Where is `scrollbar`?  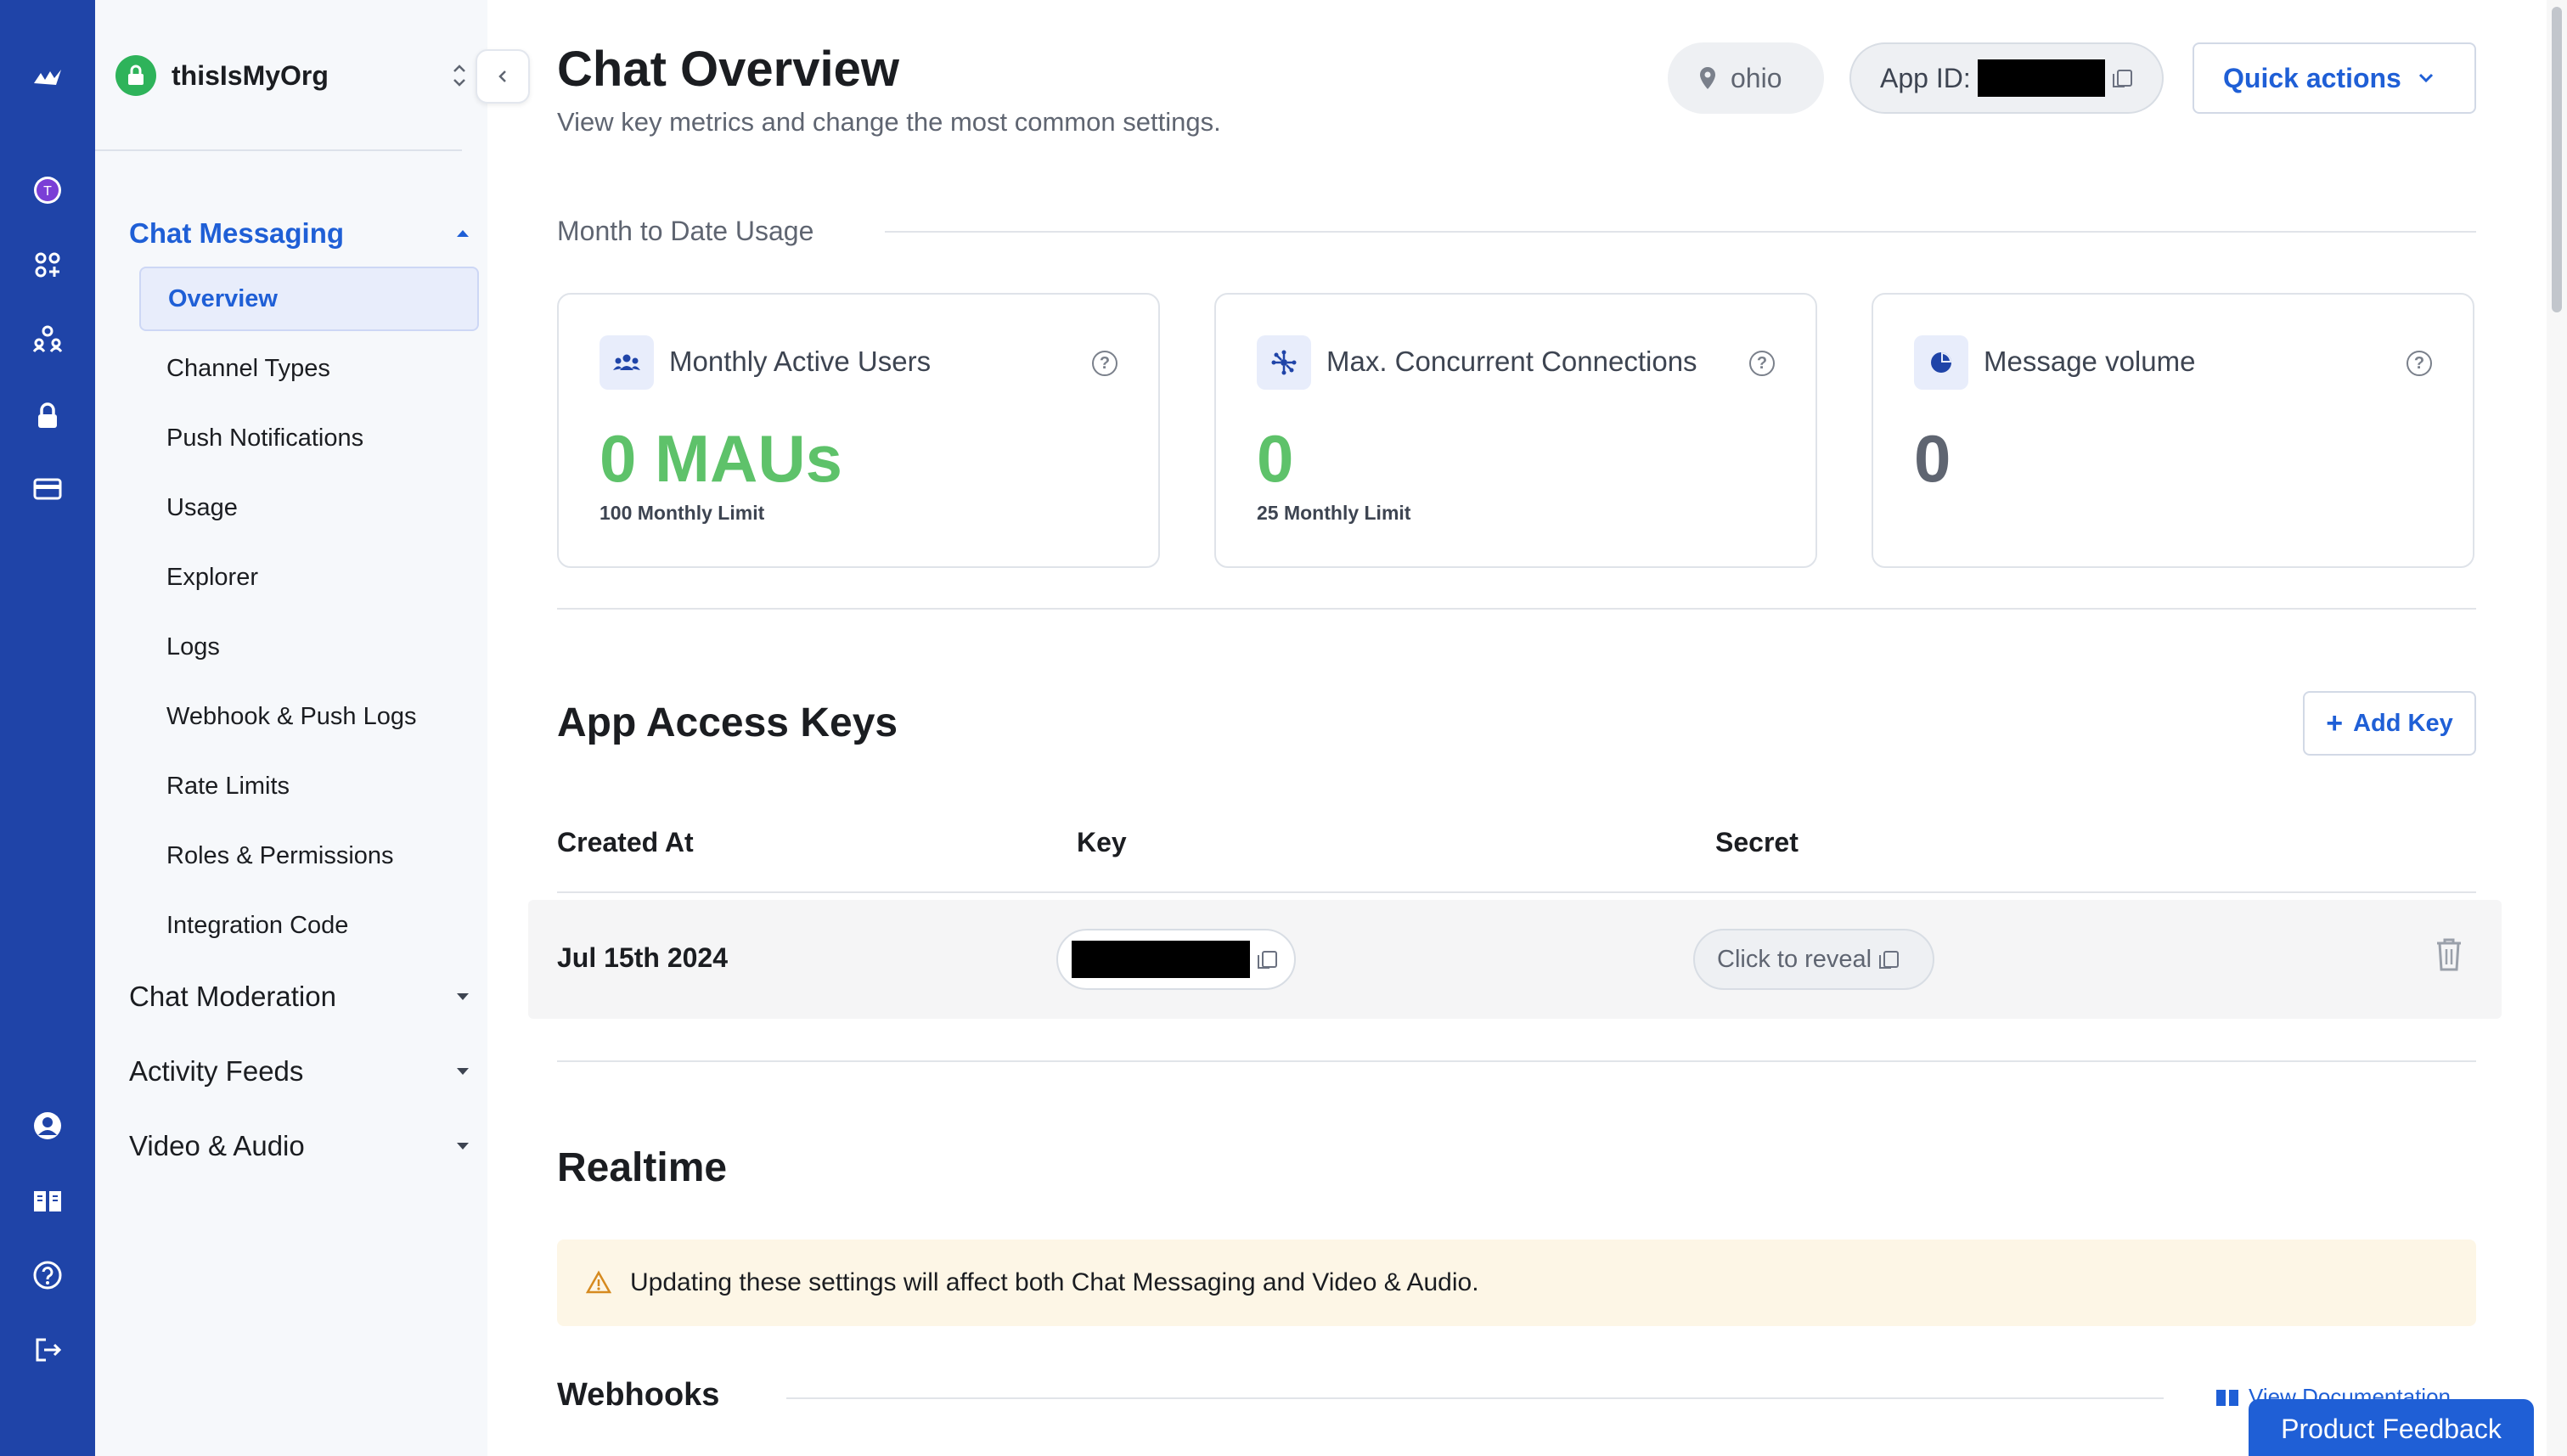 scrollbar is located at coordinates (2557, 728).